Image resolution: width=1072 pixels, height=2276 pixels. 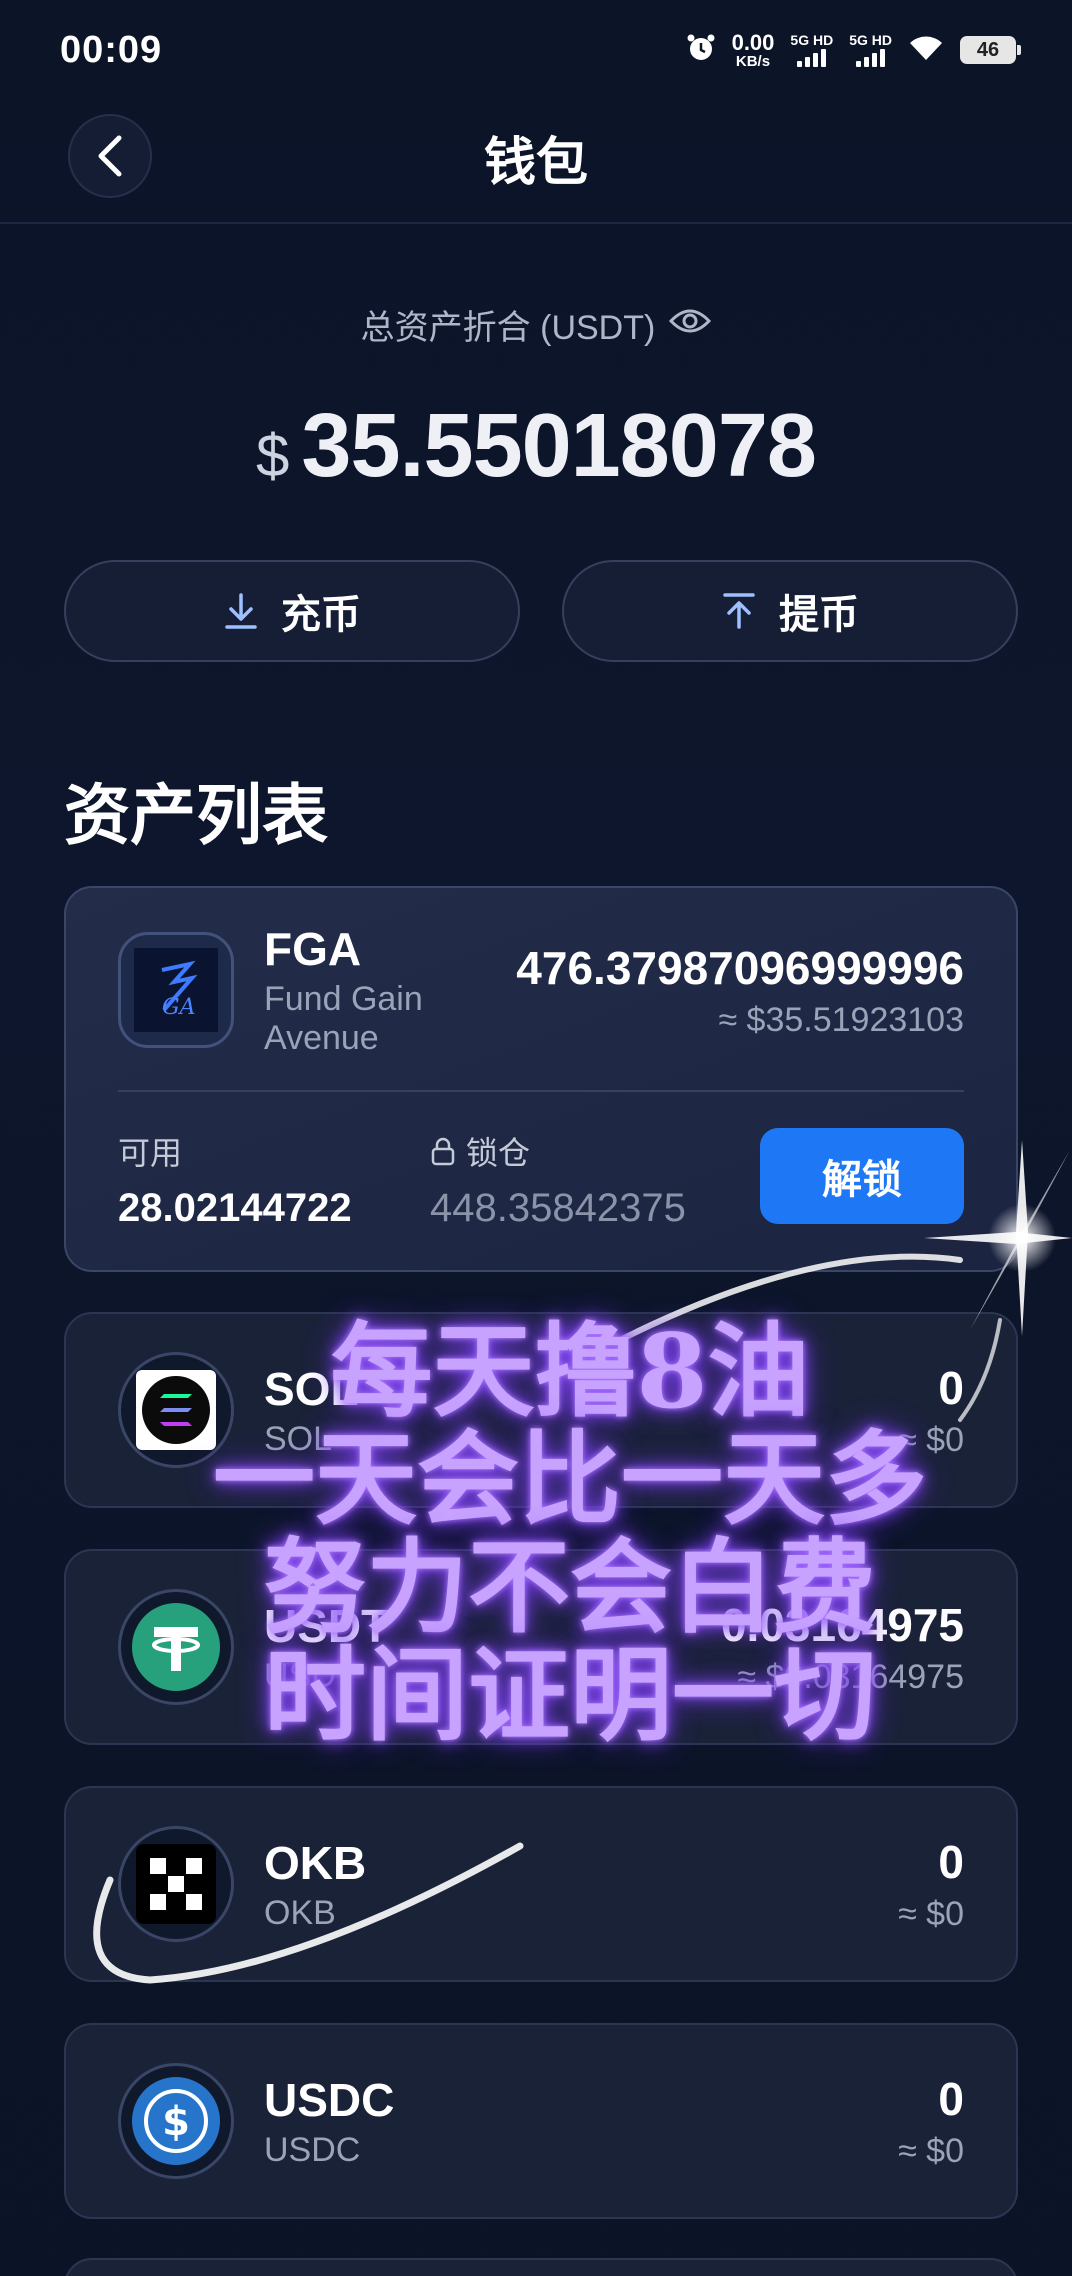 What do you see at coordinates (926, 50) in the screenshot?
I see `wifi-icon` at bounding box center [926, 50].